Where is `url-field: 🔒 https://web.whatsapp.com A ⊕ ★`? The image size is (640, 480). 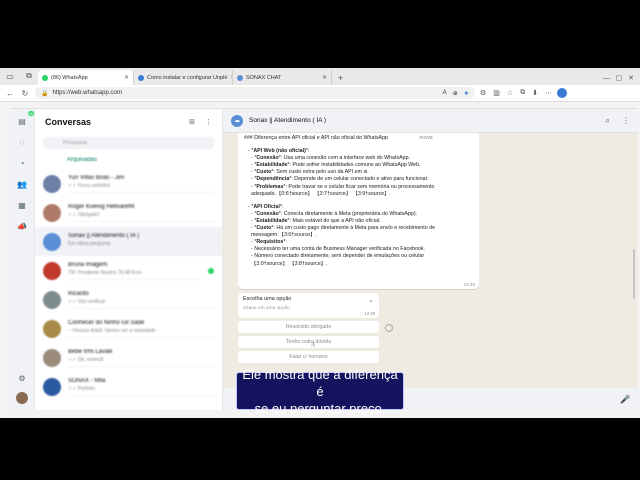 url-field: 🔒 https://web.whatsapp.com A ⊕ ★ is located at coordinates (255, 93).